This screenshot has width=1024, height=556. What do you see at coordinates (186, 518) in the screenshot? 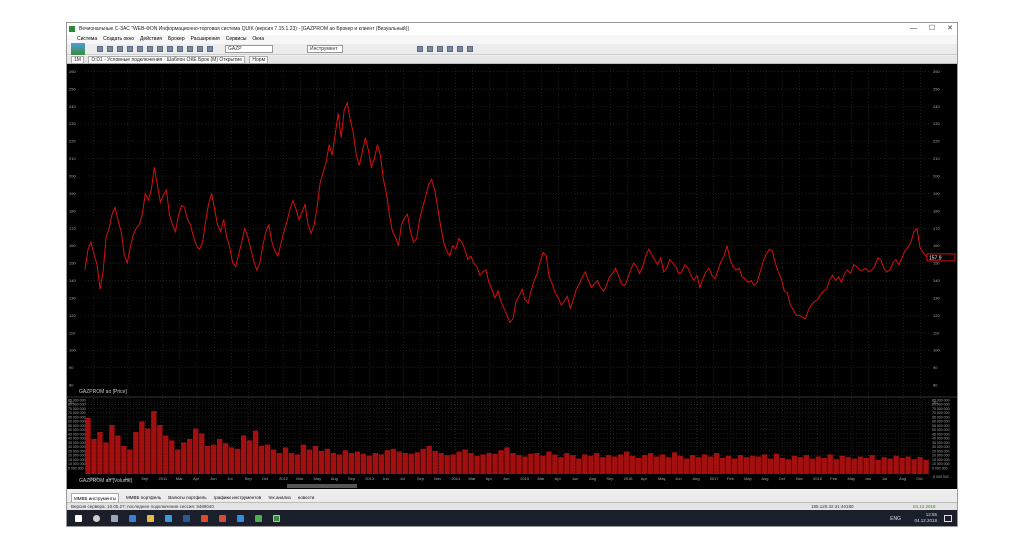
I see `word-icon` at bounding box center [186, 518].